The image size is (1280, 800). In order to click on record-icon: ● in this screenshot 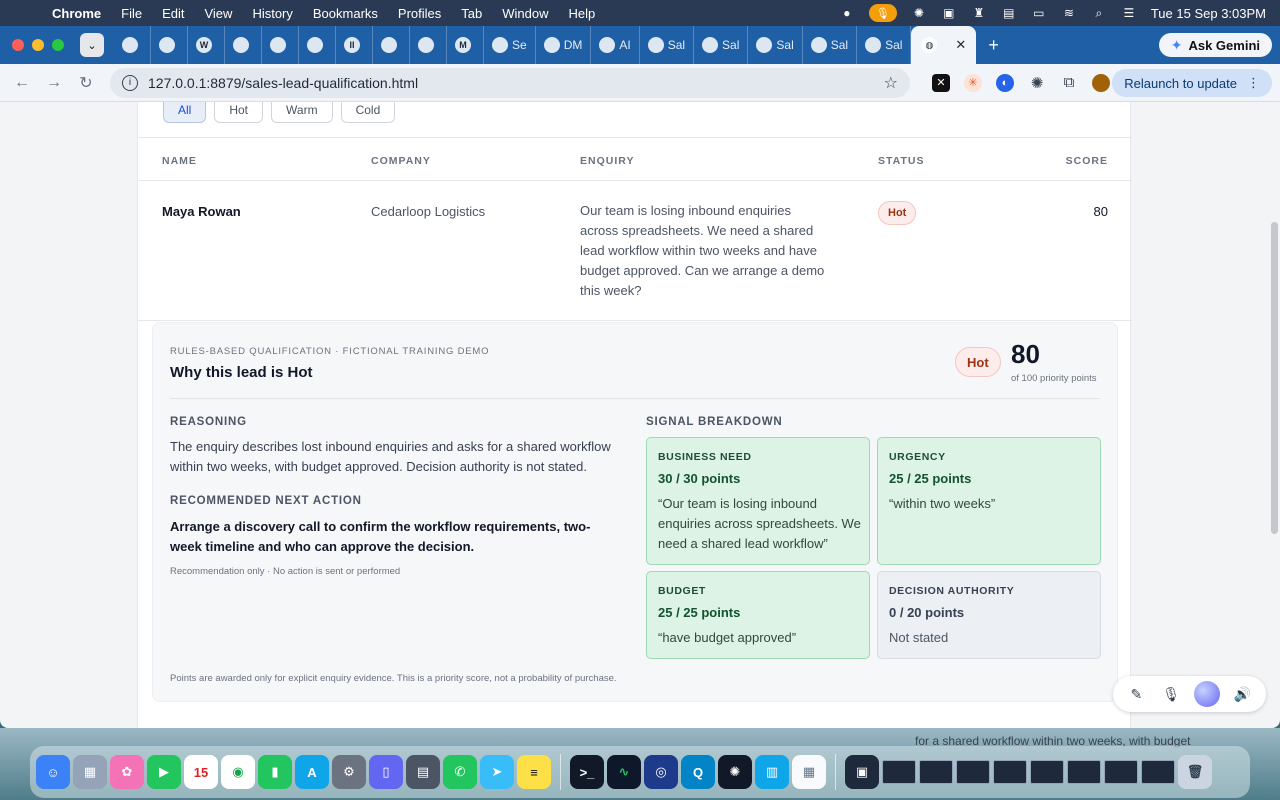, I will do `click(847, 13)`.